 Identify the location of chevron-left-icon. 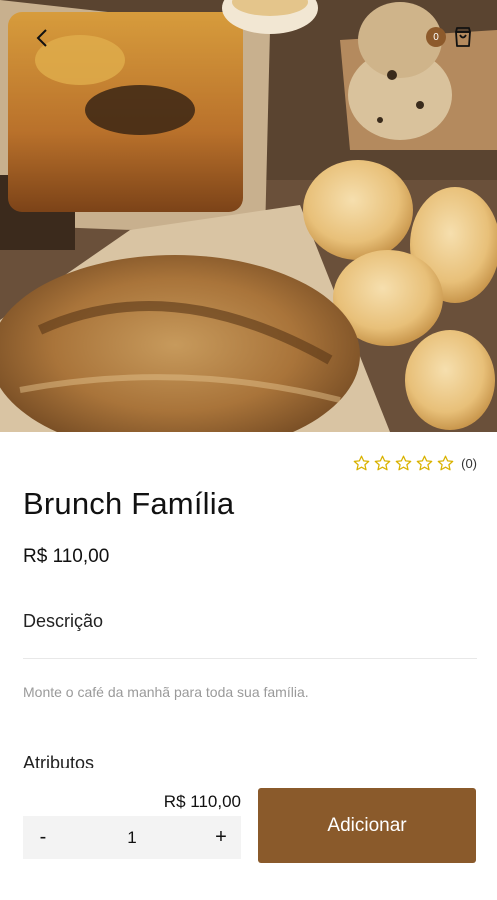
(41, 38).